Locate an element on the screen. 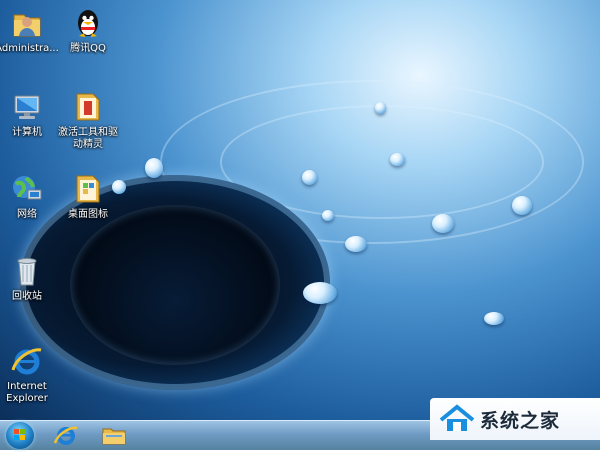 The height and width of the screenshot is (453, 600). watermark-logo: 系统之家 is located at coordinates (515, 419).